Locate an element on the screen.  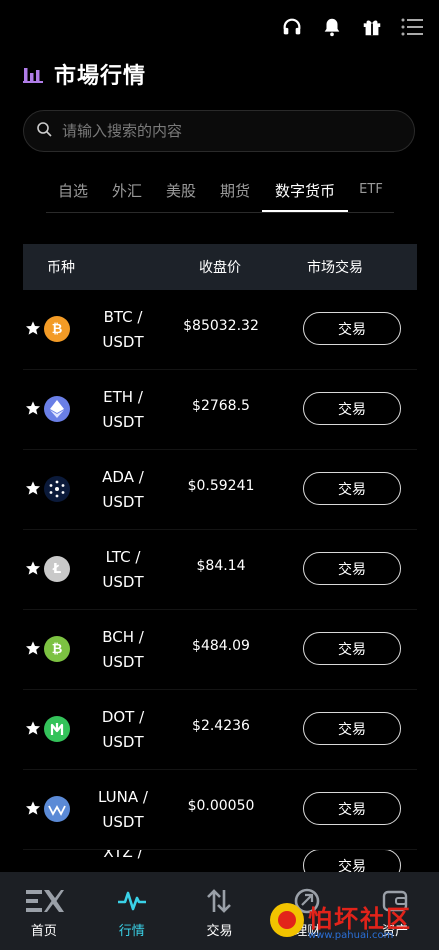
price-value: $484.09 is located at coordinates (221, 646).